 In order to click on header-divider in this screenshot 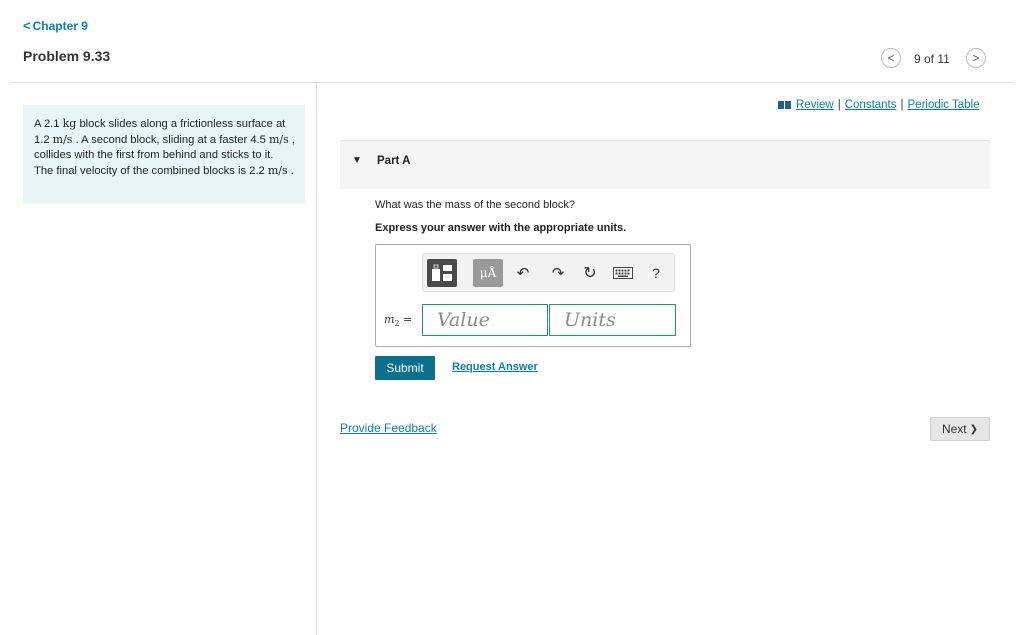, I will do `click(512, 82)`.